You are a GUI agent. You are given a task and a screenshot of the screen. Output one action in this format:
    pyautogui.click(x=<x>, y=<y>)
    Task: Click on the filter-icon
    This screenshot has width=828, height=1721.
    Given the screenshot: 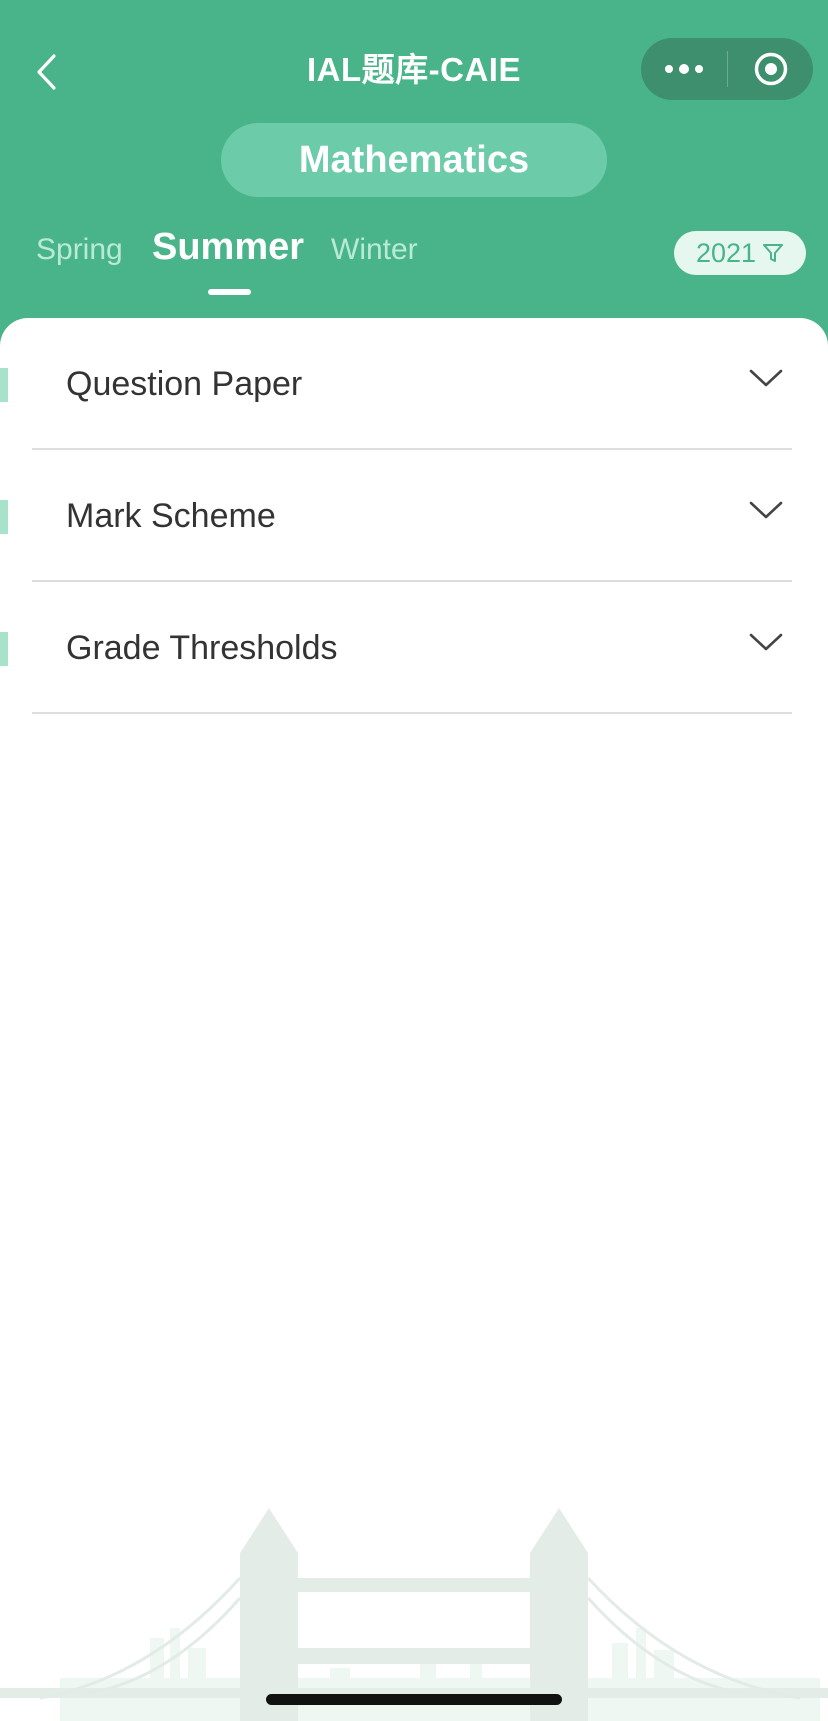 What is the action you would take?
    pyautogui.click(x=773, y=253)
    